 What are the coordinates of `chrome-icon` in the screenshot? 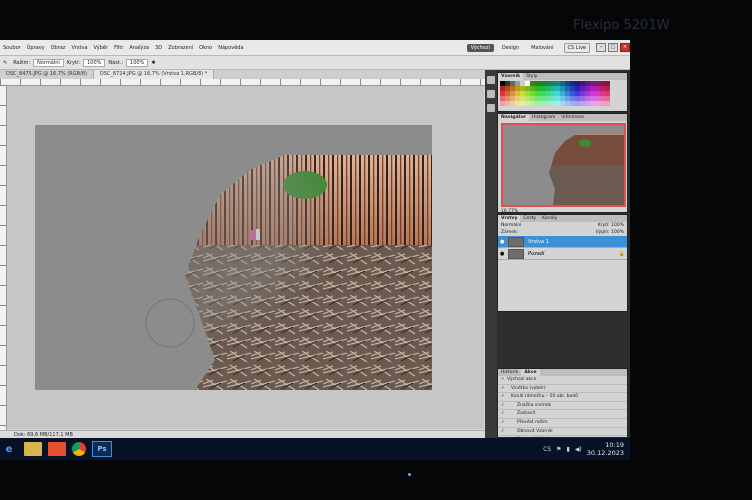 It's located at (79, 449).